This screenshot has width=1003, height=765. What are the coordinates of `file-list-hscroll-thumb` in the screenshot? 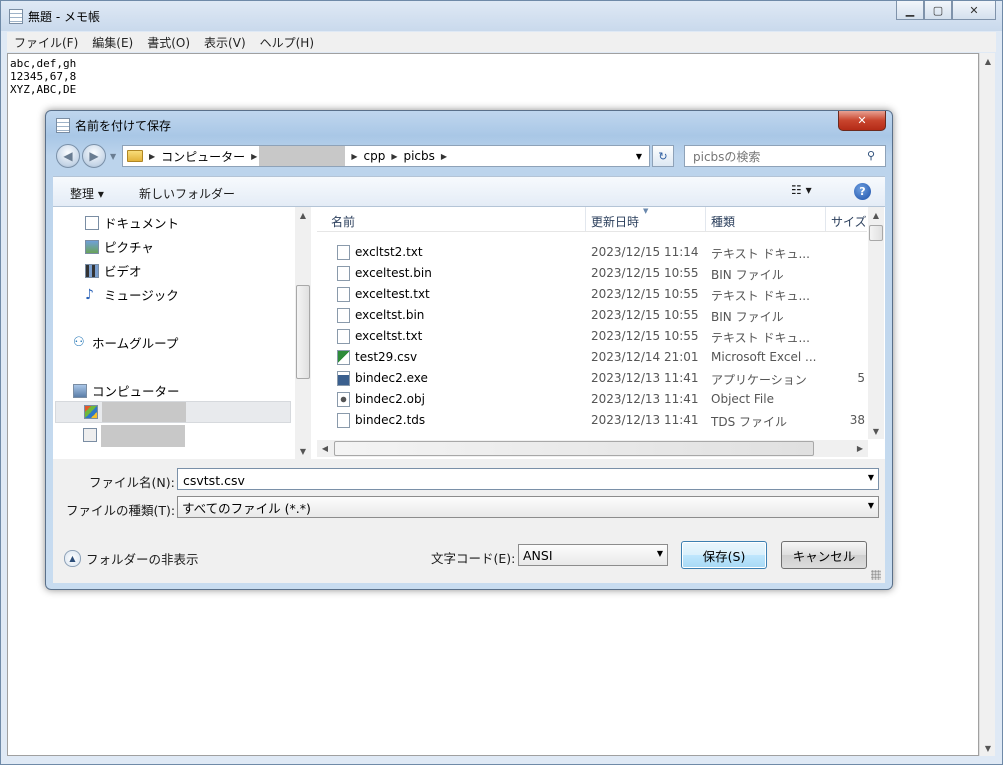 It's located at (574, 448).